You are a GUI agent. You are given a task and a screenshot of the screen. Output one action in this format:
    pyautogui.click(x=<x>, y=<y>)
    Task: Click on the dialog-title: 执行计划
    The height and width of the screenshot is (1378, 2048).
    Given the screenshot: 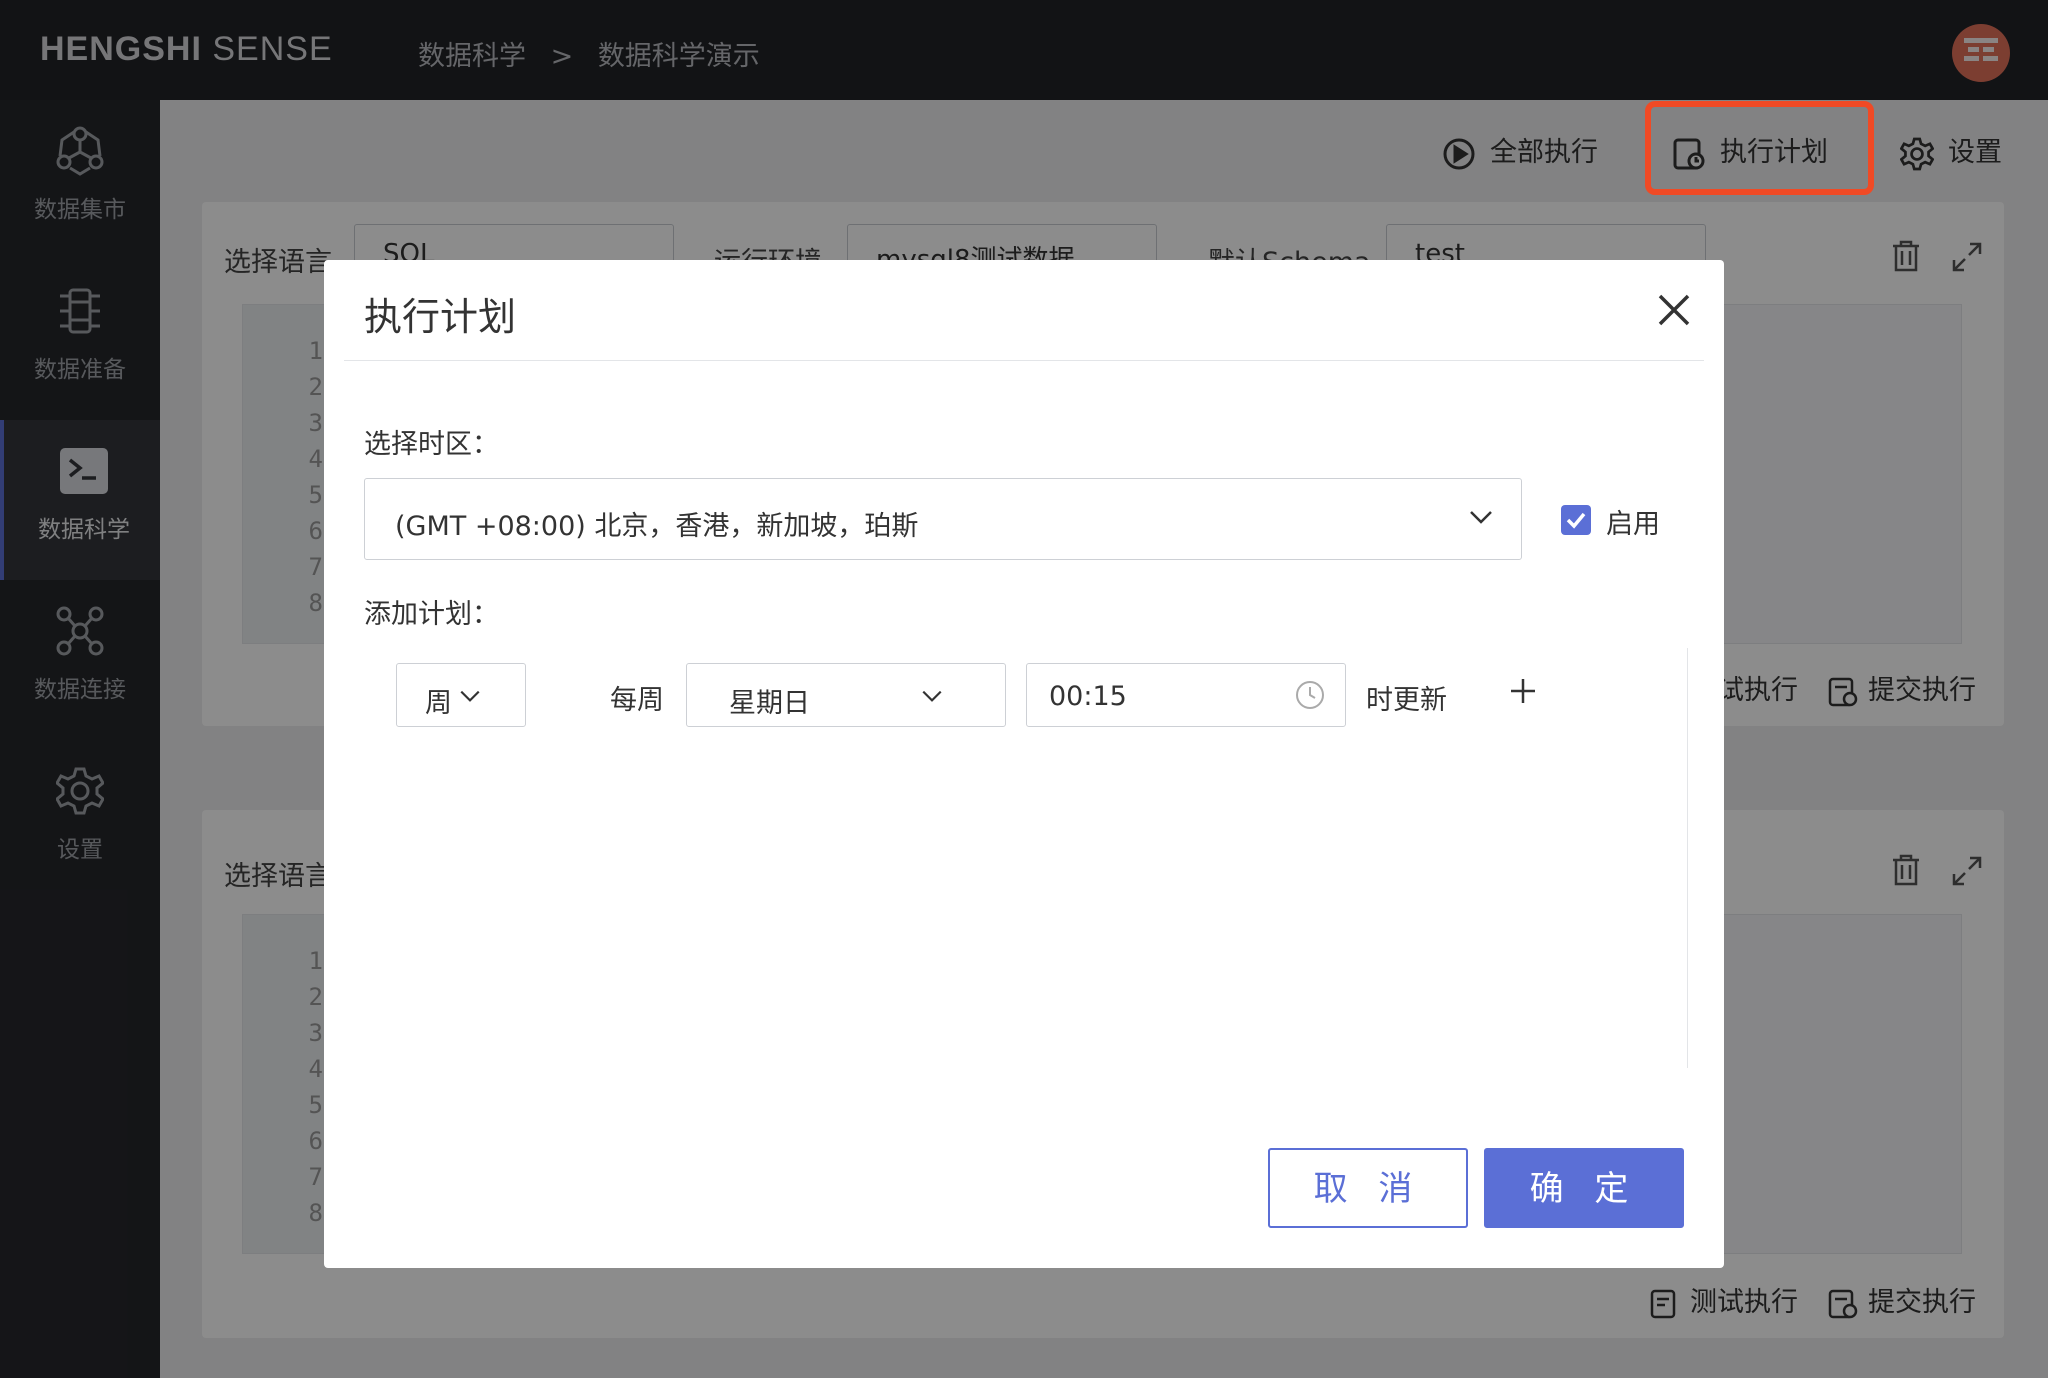 What is the action you would take?
    pyautogui.click(x=440, y=317)
    